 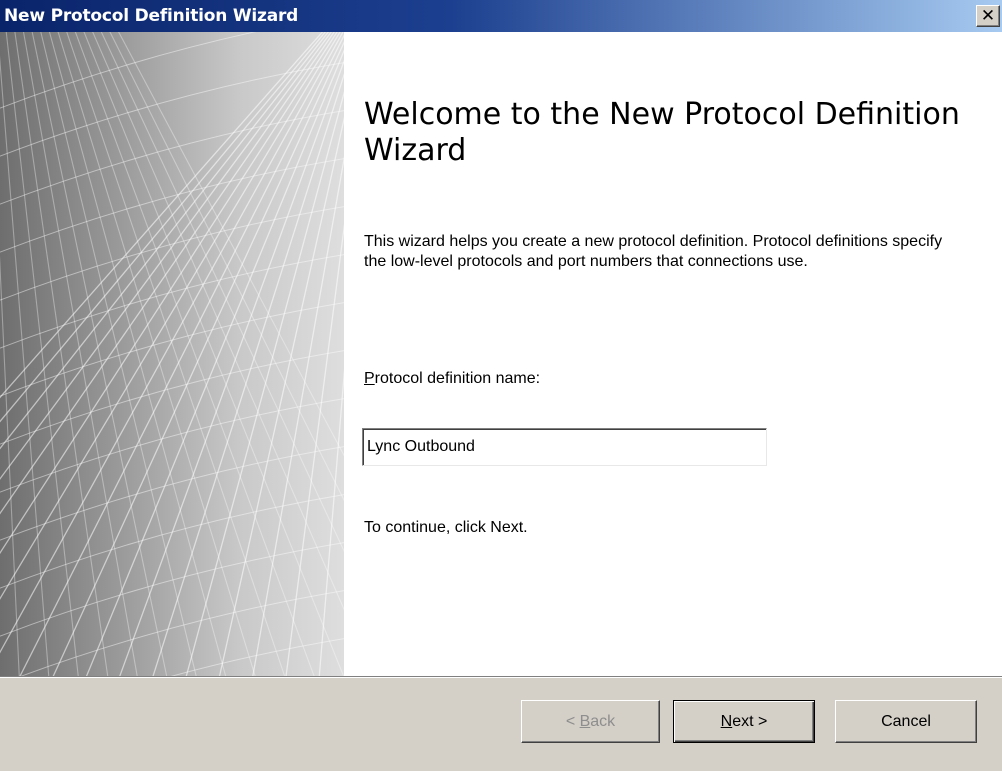 I want to click on protocol-name-label-text: rotocol definition name:, so click(x=457, y=378).